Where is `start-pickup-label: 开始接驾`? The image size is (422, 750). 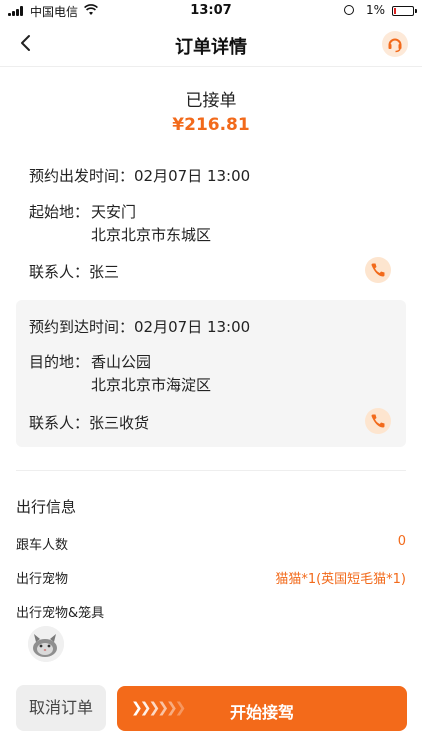 start-pickup-label: 开始接驾 is located at coordinates (261, 712).